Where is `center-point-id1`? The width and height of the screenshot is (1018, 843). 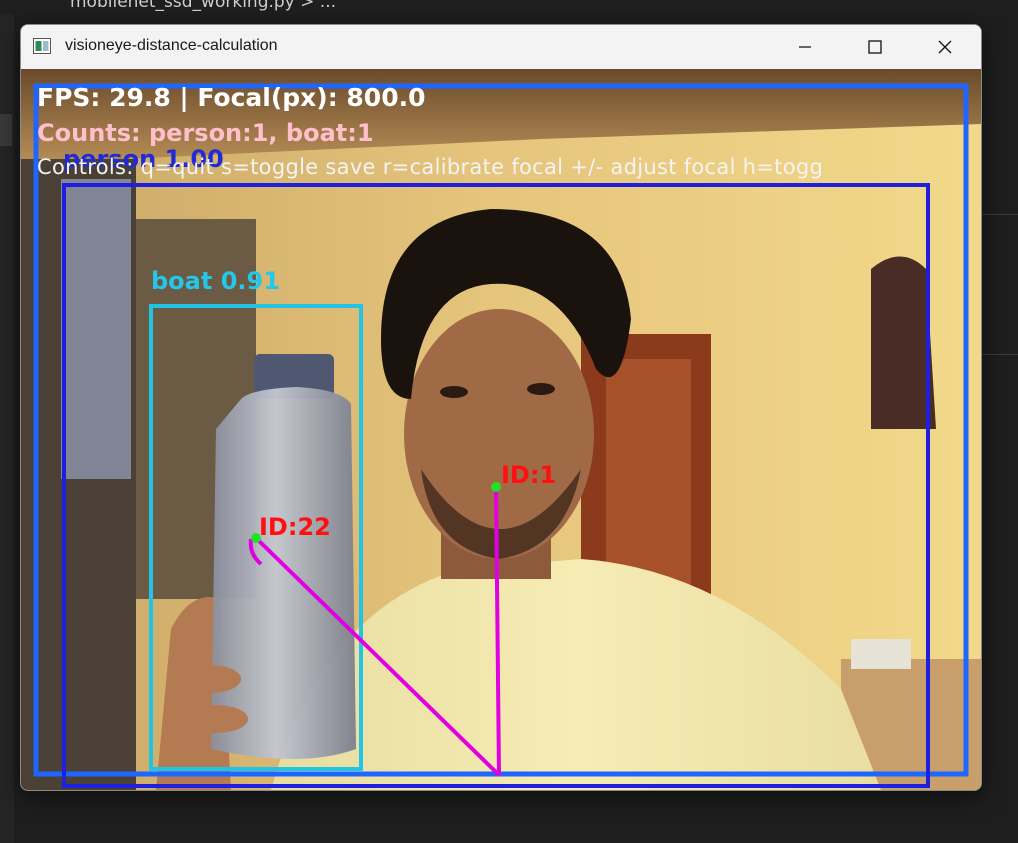 center-point-id1 is located at coordinates (496, 487).